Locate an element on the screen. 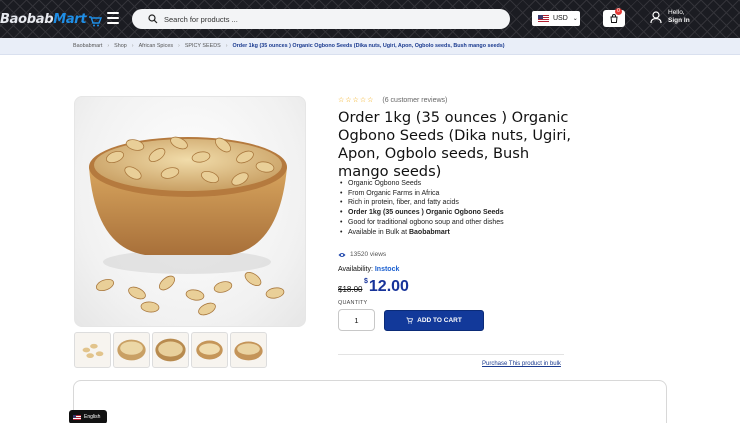 This screenshot has height=423, width=740. language-selector: English is located at coordinates (88, 416).